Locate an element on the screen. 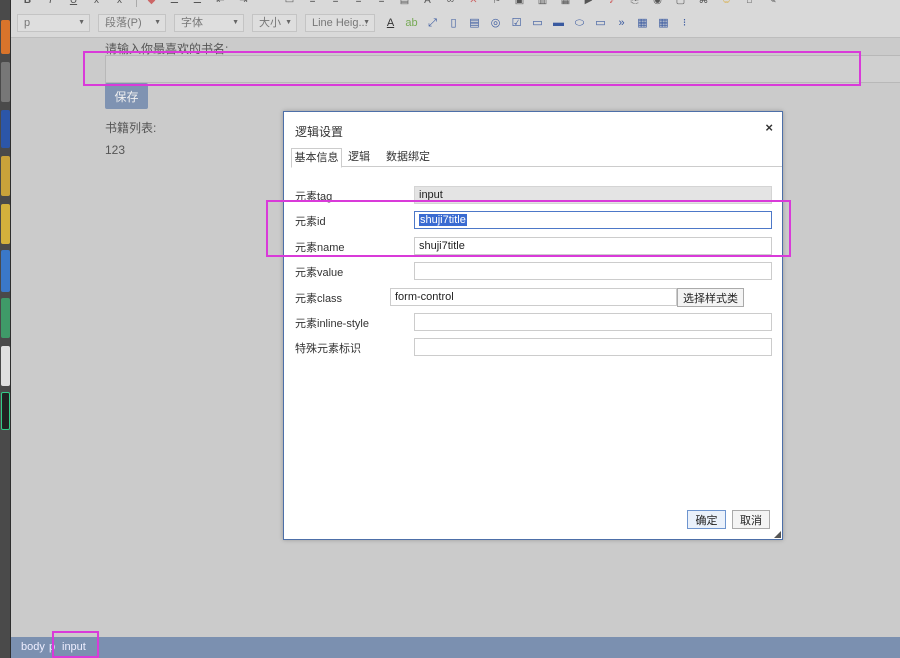  radio-icon: ◎ is located at coordinates (495, 23).